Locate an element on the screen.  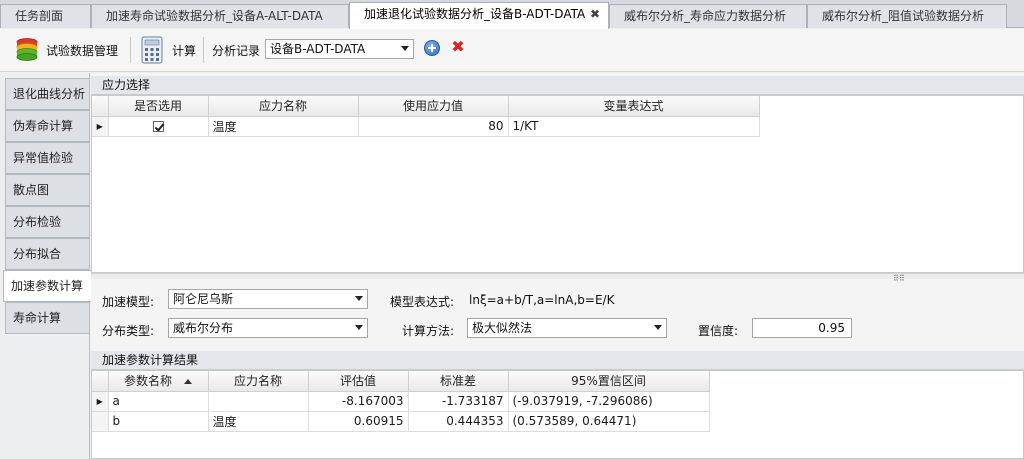
nav-label: 伪寿命计算 is located at coordinates (43, 126).